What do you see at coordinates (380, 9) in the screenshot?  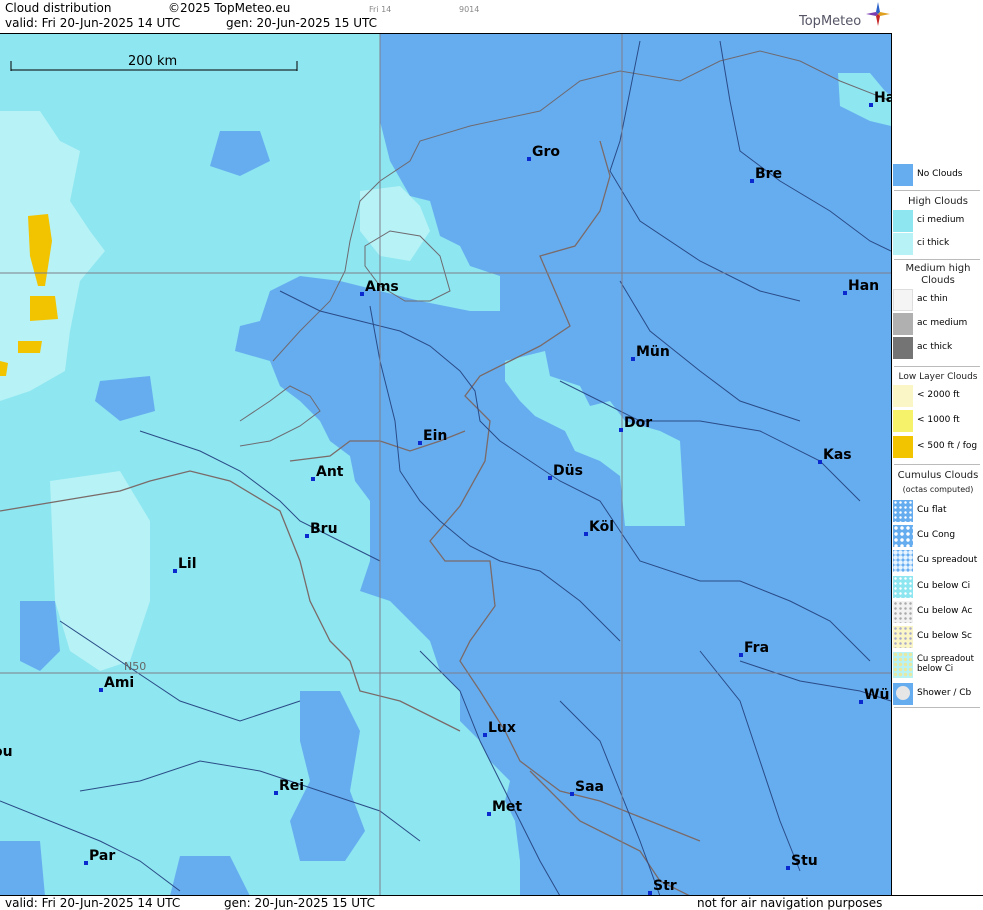 I see `frame-day-label: Fri 14` at bounding box center [380, 9].